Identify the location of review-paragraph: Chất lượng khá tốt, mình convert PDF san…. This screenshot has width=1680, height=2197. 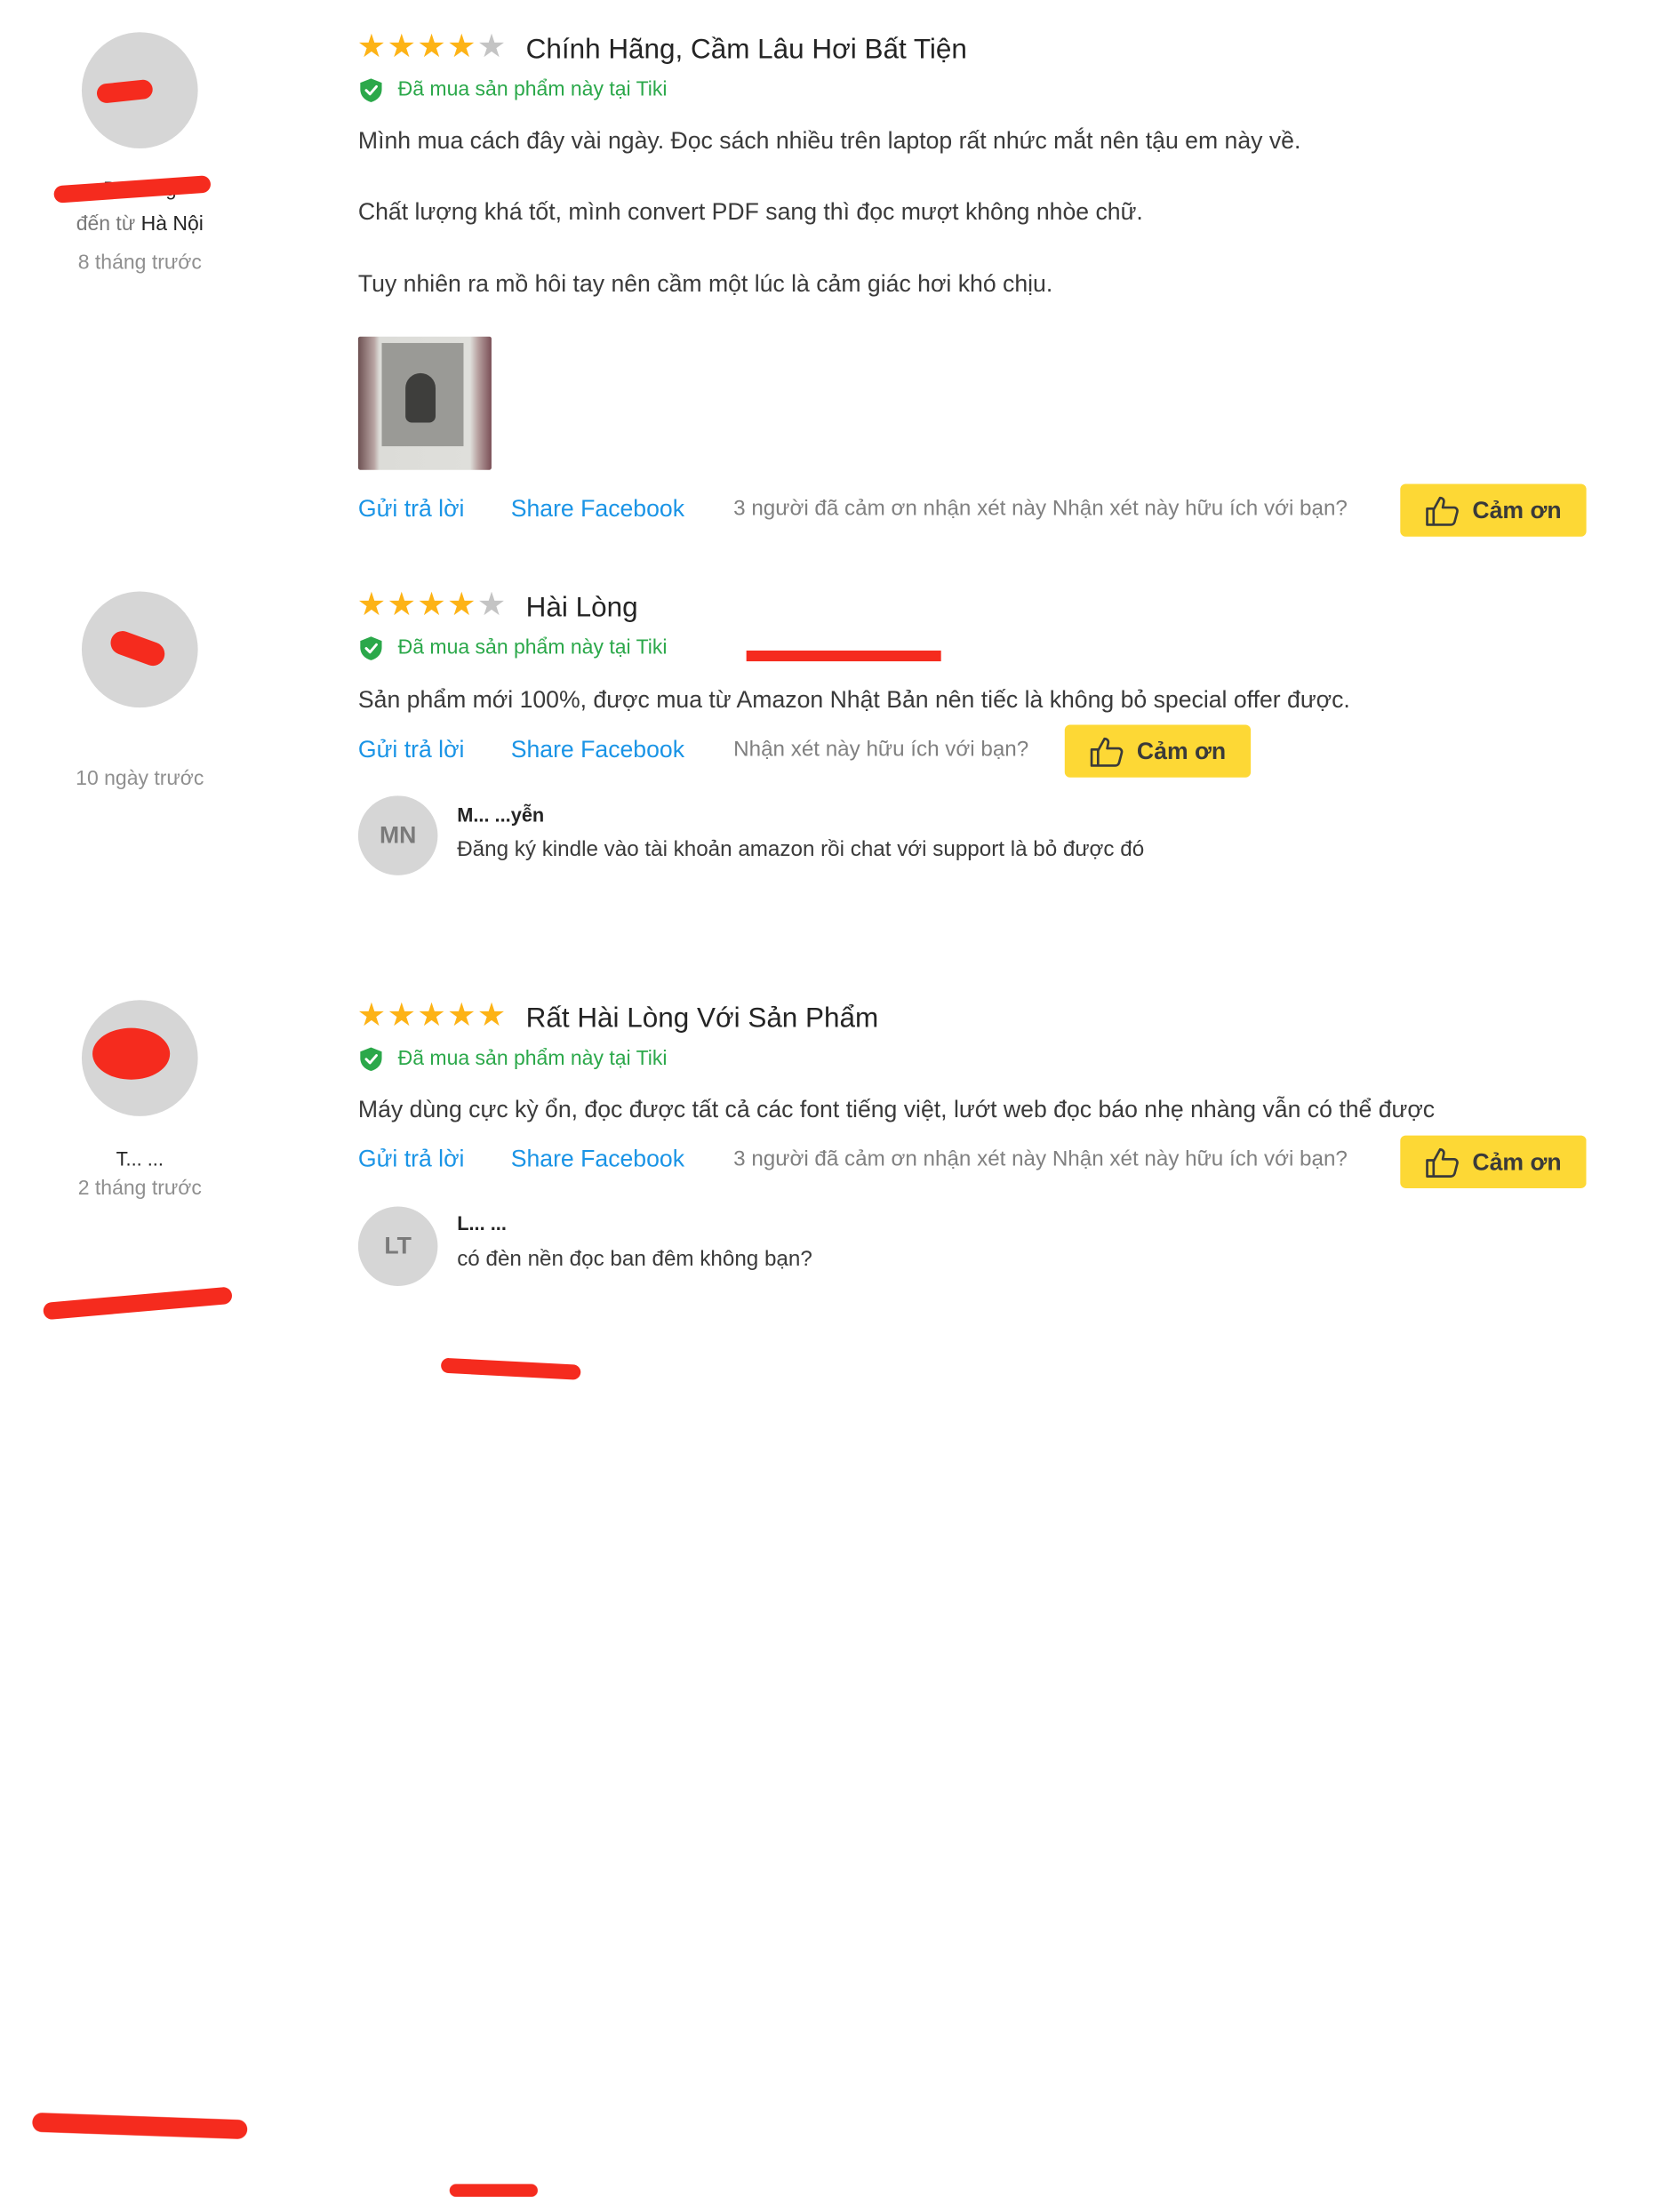
(750, 211).